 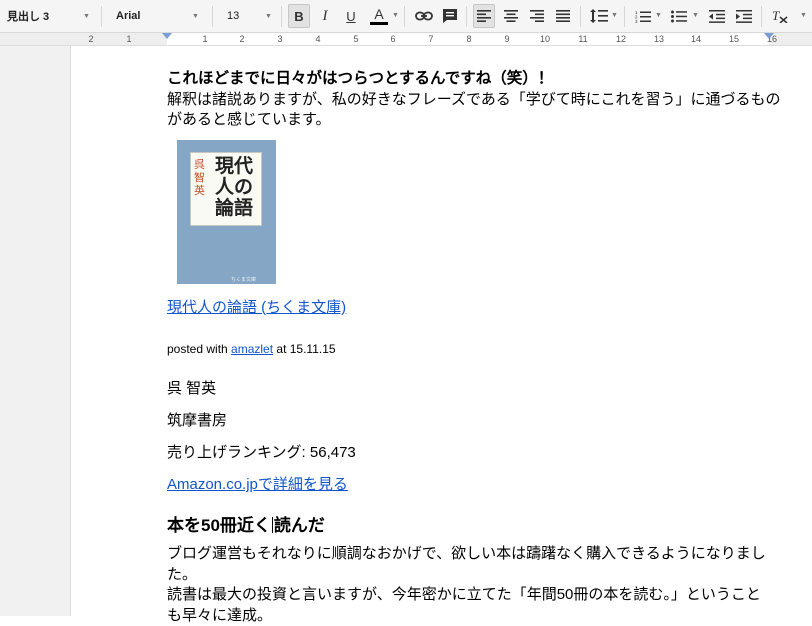 I want to click on decrease-indent-button, so click(x=717, y=16).